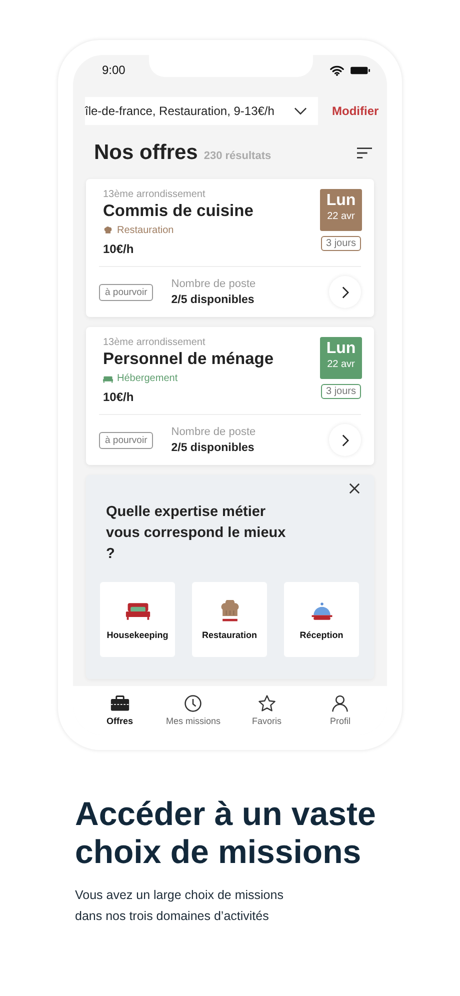 The image size is (460, 996). I want to click on offer-card: 13ème arrondissement Personnel de ménage Hébergement 10€/h Lun 22 avr 3 jours à pourvoir Nombre de poste 2/5 disponibles, so click(230, 396).